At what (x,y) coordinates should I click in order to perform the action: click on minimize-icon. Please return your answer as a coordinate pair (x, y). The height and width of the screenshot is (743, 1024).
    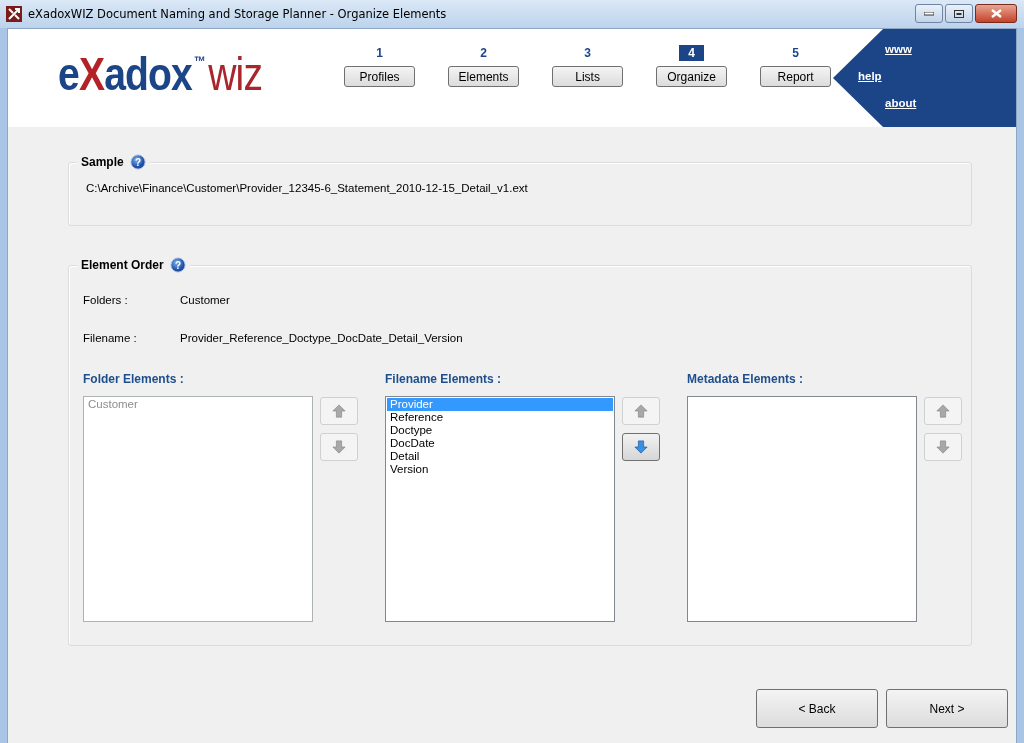
    Looking at the image, I should click on (929, 13).